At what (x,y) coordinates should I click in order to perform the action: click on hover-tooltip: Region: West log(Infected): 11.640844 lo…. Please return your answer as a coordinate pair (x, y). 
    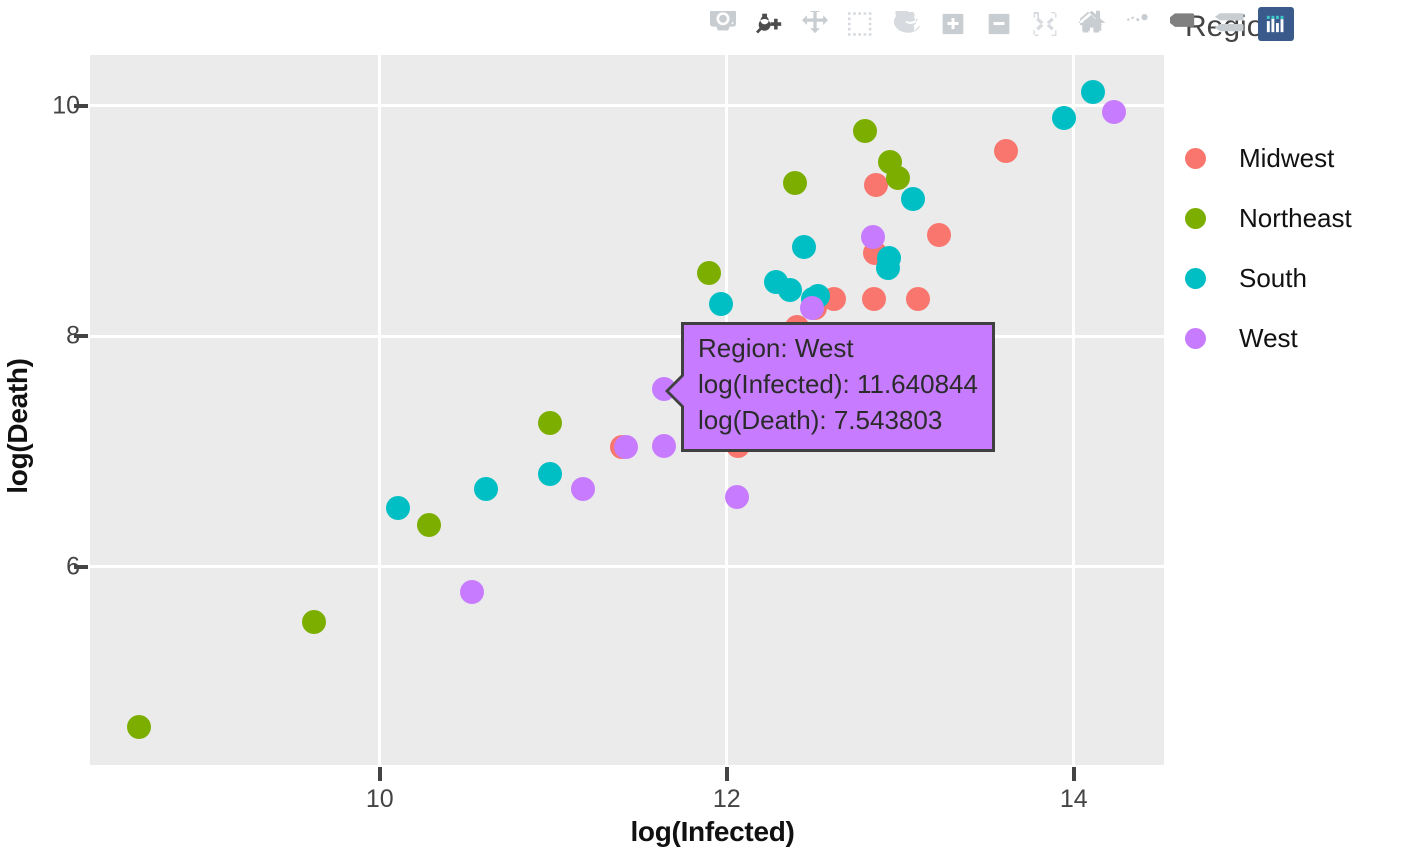
    Looking at the image, I should click on (830, 387).